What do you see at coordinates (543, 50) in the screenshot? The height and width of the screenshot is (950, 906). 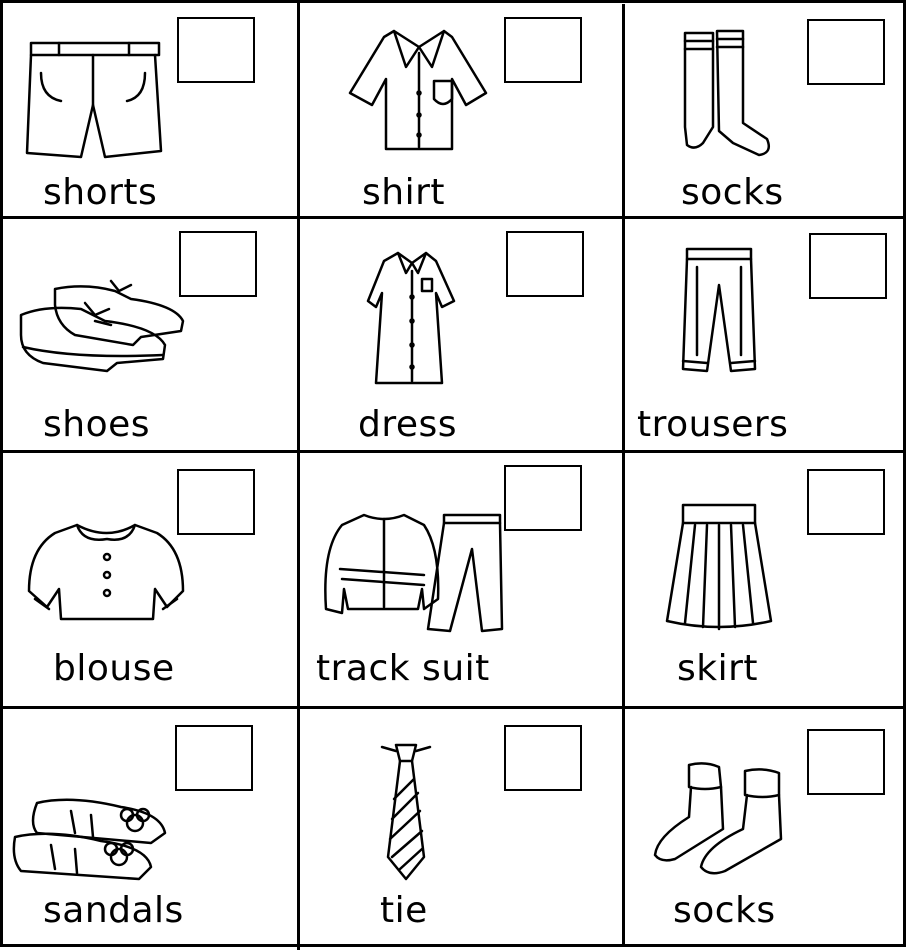 I see `checkbox-shirt` at bounding box center [543, 50].